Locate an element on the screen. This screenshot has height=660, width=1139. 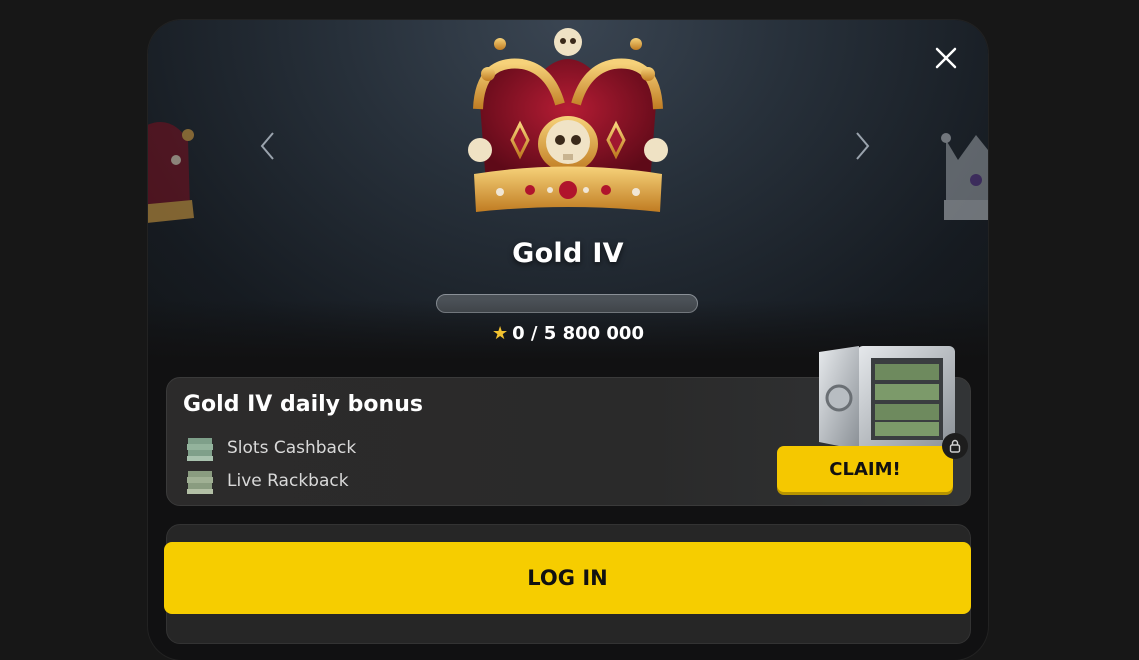
login-button: LOG IN is located at coordinates (567, 578).